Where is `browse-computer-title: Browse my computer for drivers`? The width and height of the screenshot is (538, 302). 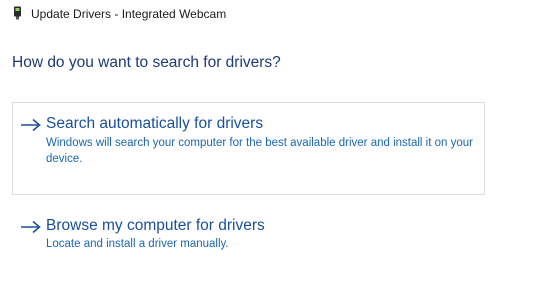 browse-computer-title: Browse my computer for drivers is located at coordinates (155, 226).